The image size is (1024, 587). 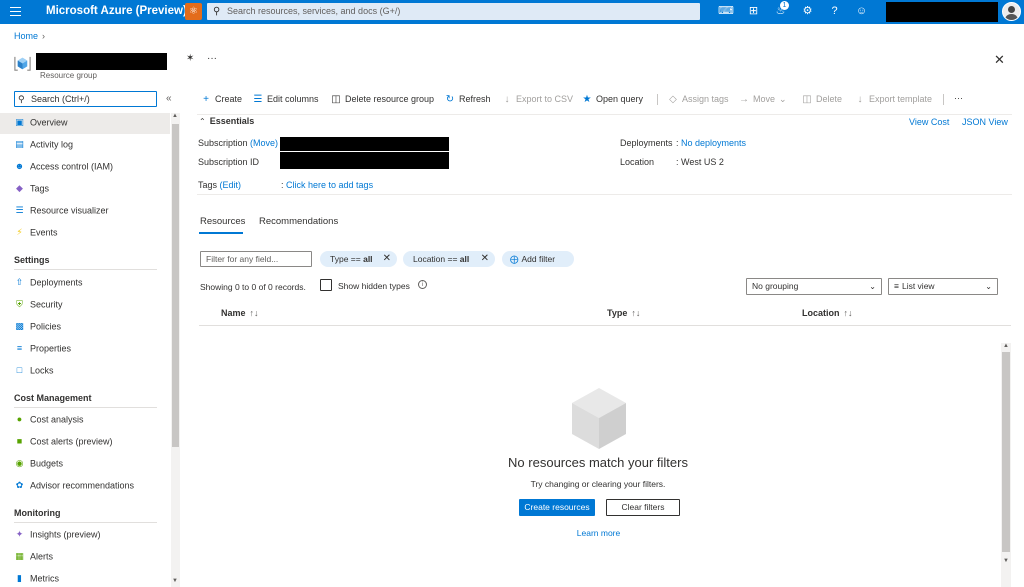 What do you see at coordinates (38, 465) in the screenshot?
I see `sidebar-item-budgets: ◉ Budgets` at bounding box center [38, 465].